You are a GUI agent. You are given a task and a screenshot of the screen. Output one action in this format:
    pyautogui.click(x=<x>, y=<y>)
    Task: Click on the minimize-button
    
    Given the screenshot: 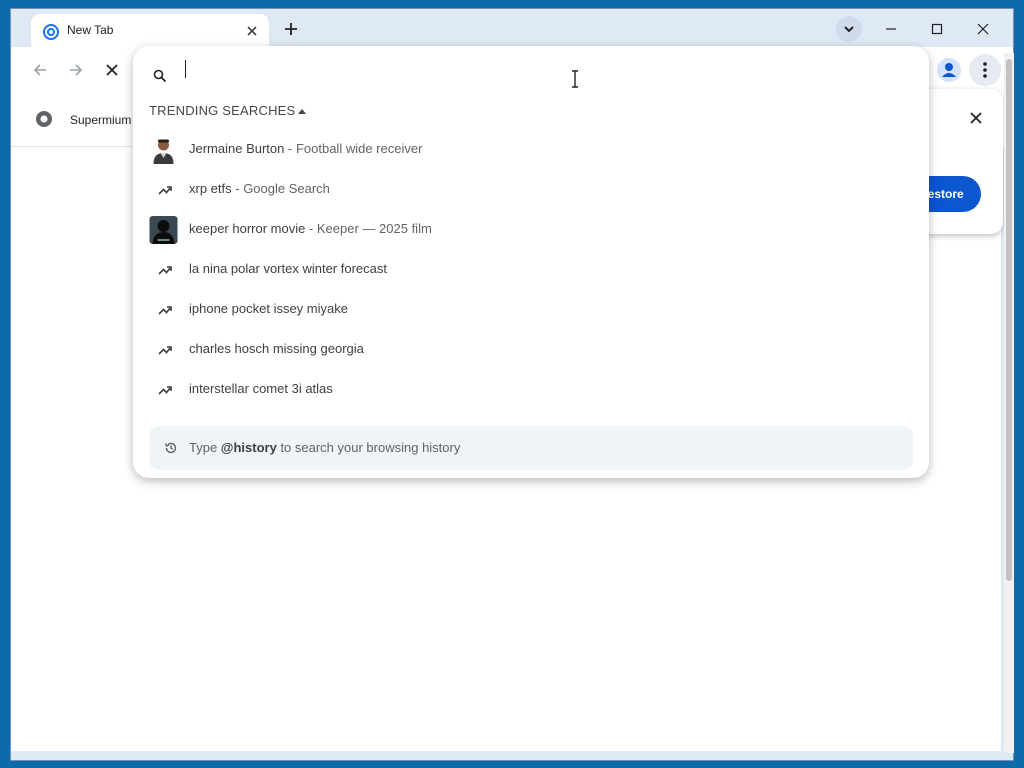 What is the action you would take?
    pyautogui.click(x=891, y=29)
    